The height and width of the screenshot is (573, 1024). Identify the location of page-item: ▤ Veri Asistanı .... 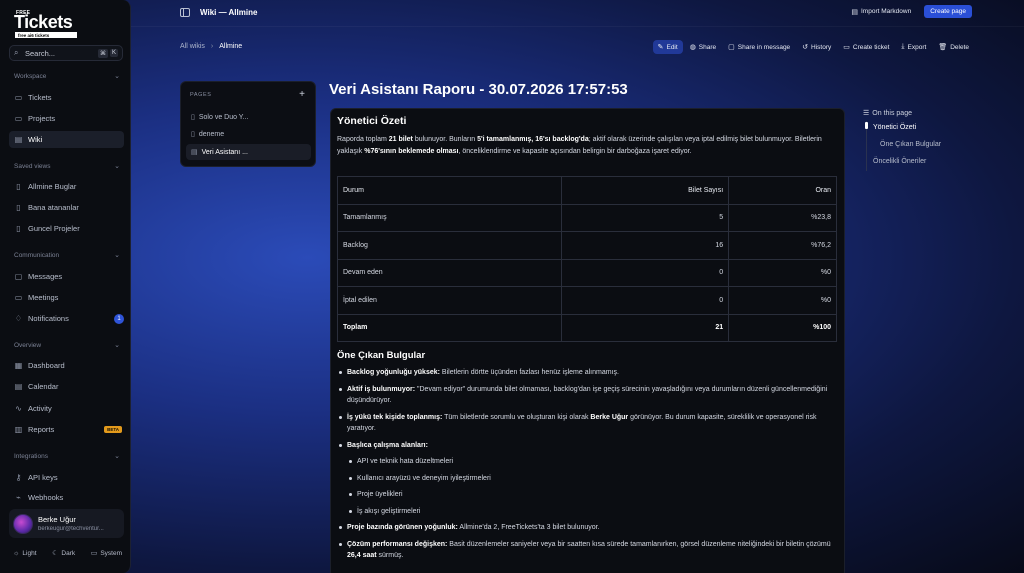
(248, 152).